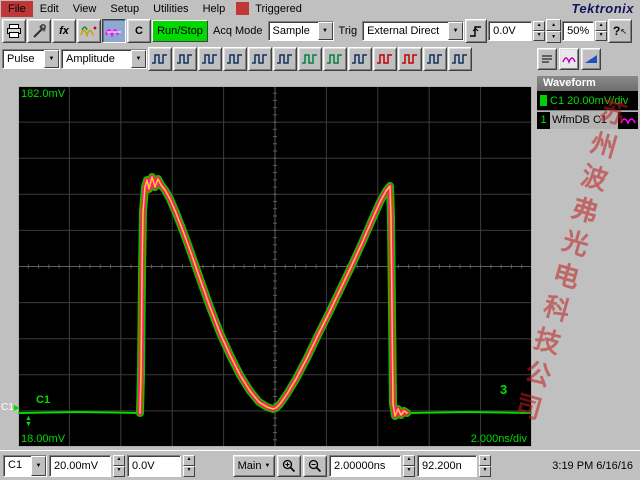 Image resolution: width=640 pixels, height=480 pixels. I want to click on acq-mode-label: Acq Mode, so click(238, 31).